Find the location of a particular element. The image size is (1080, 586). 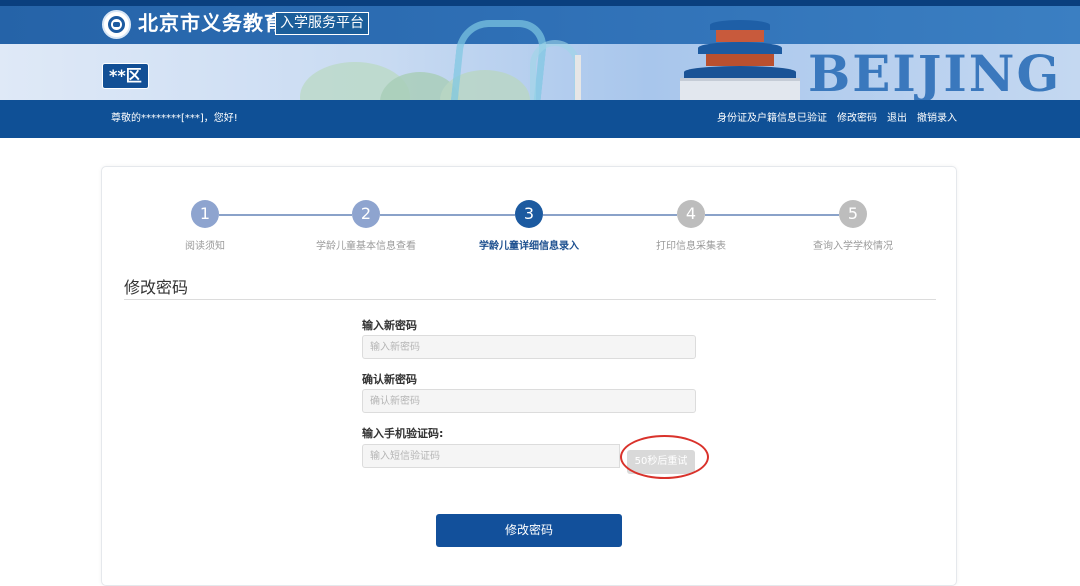

user-greeting: 尊敬的********[***]，您好! is located at coordinates (174, 118).